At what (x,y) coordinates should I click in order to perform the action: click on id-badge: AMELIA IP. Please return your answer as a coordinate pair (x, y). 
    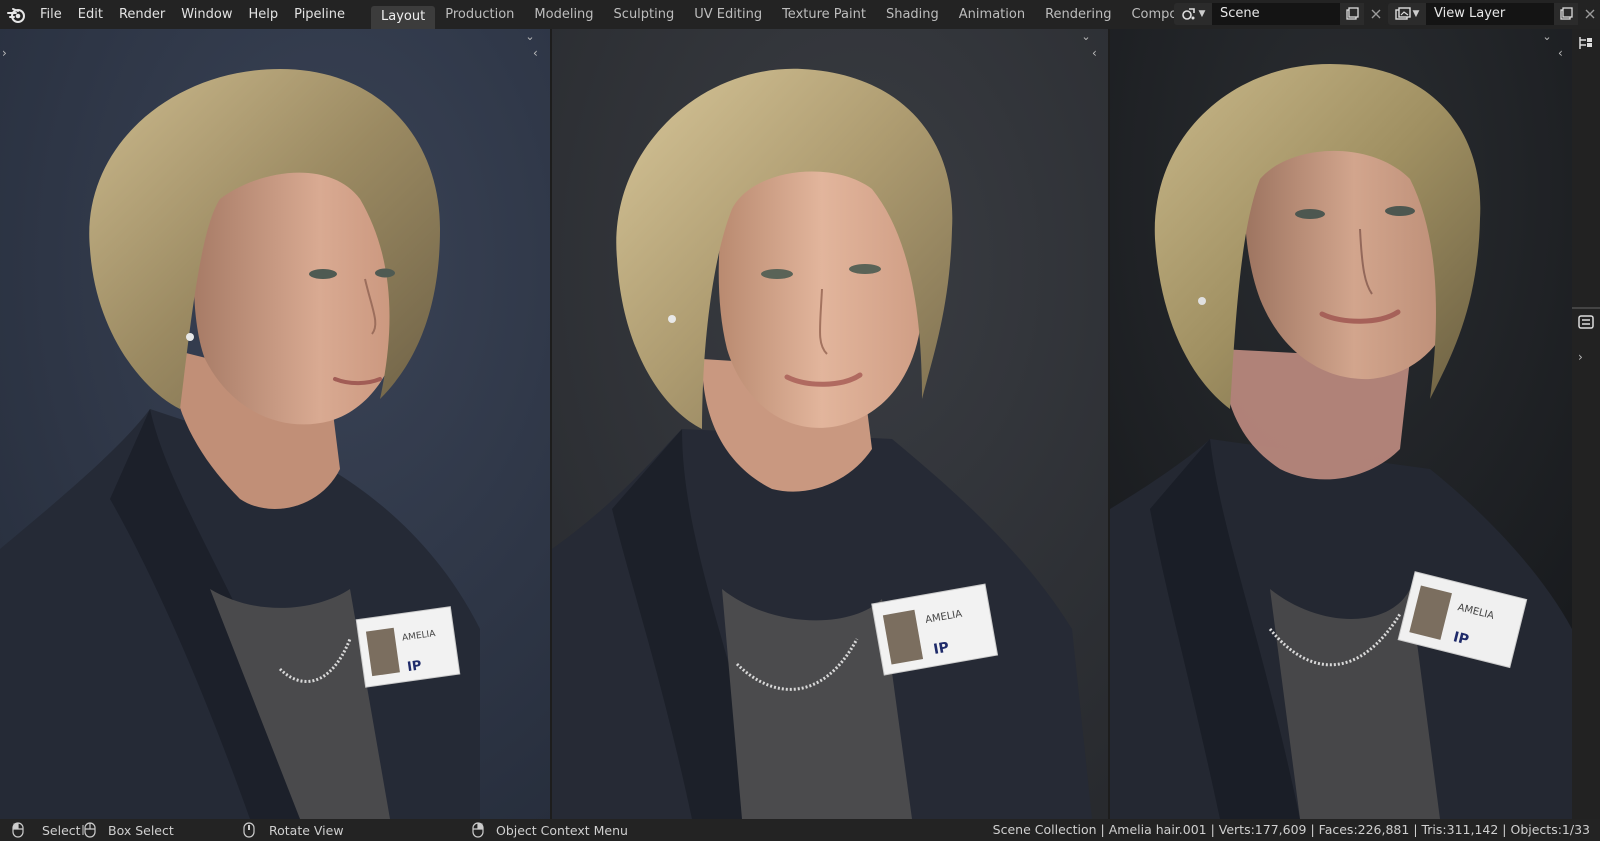
    Looking at the image, I should click on (408, 647).